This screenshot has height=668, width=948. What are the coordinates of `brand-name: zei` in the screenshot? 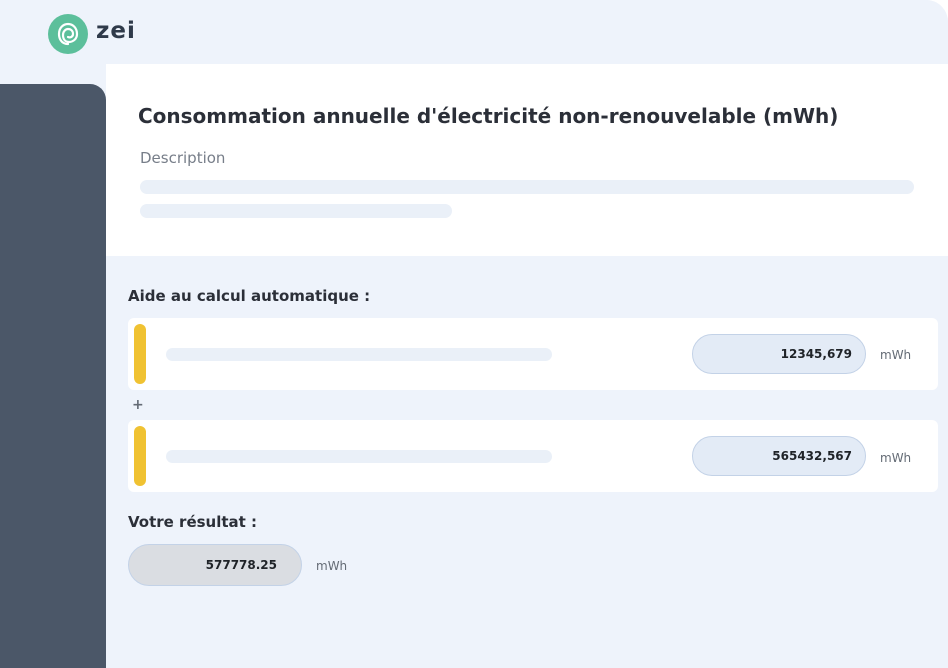 It's located at (116, 31).